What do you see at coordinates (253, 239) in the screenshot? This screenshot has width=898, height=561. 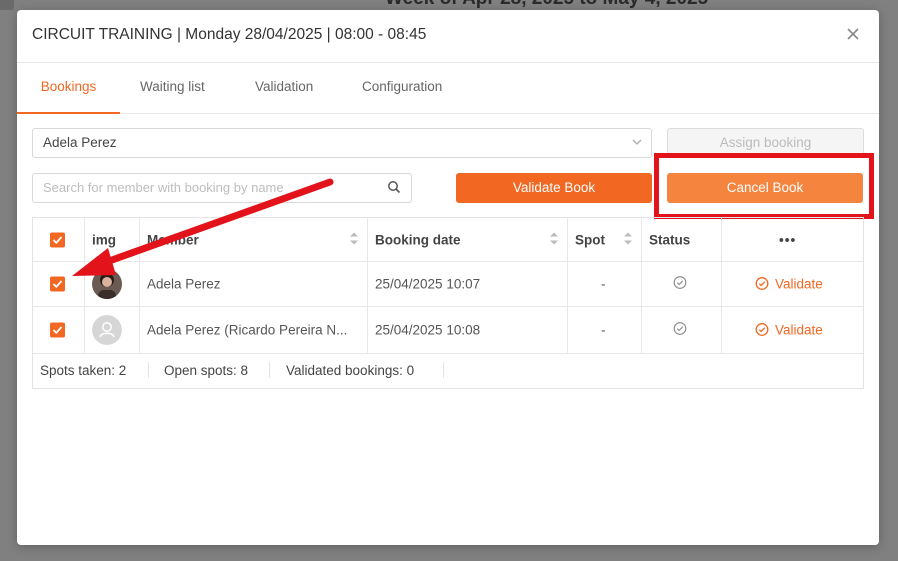 I see `header-member: Member` at bounding box center [253, 239].